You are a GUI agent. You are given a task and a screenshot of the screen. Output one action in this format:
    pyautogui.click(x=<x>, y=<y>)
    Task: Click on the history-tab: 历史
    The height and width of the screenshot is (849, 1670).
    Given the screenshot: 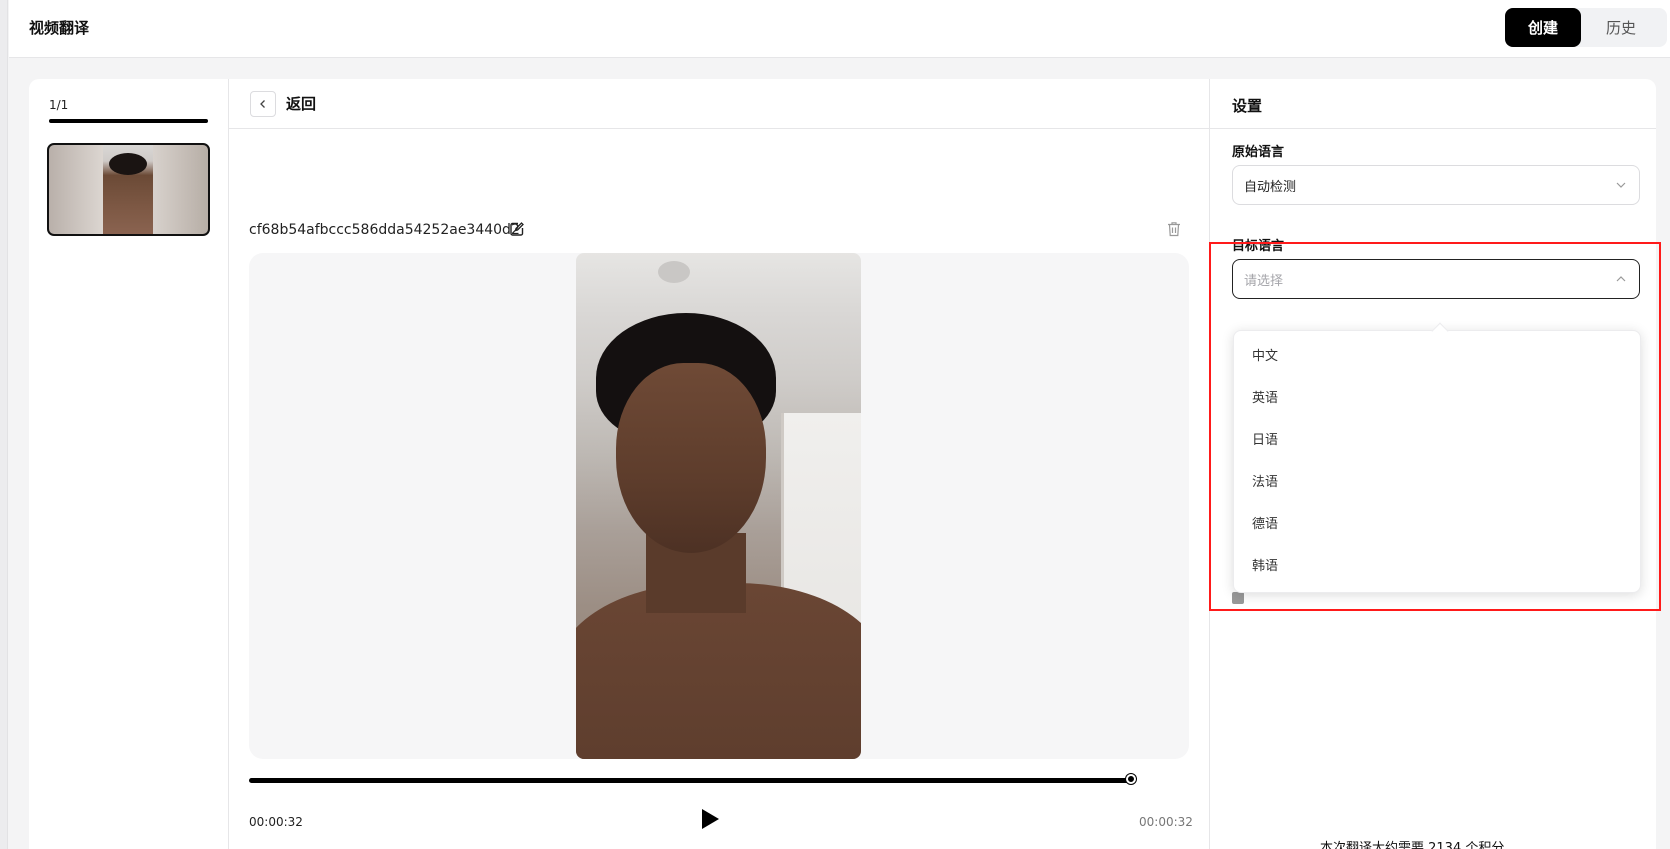 What is the action you would take?
    pyautogui.click(x=1621, y=27)
    